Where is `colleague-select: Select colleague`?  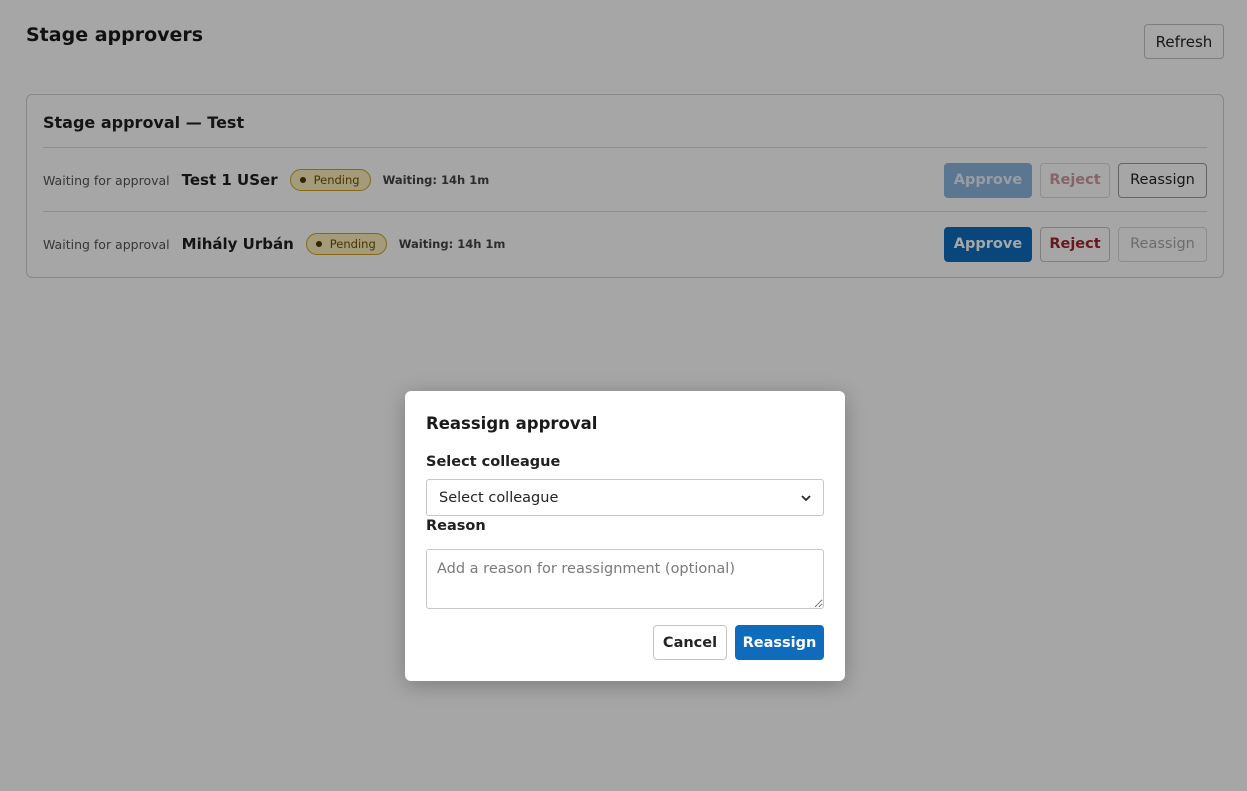
colleague-select: Select colleague is located at coordinates (625, 497).